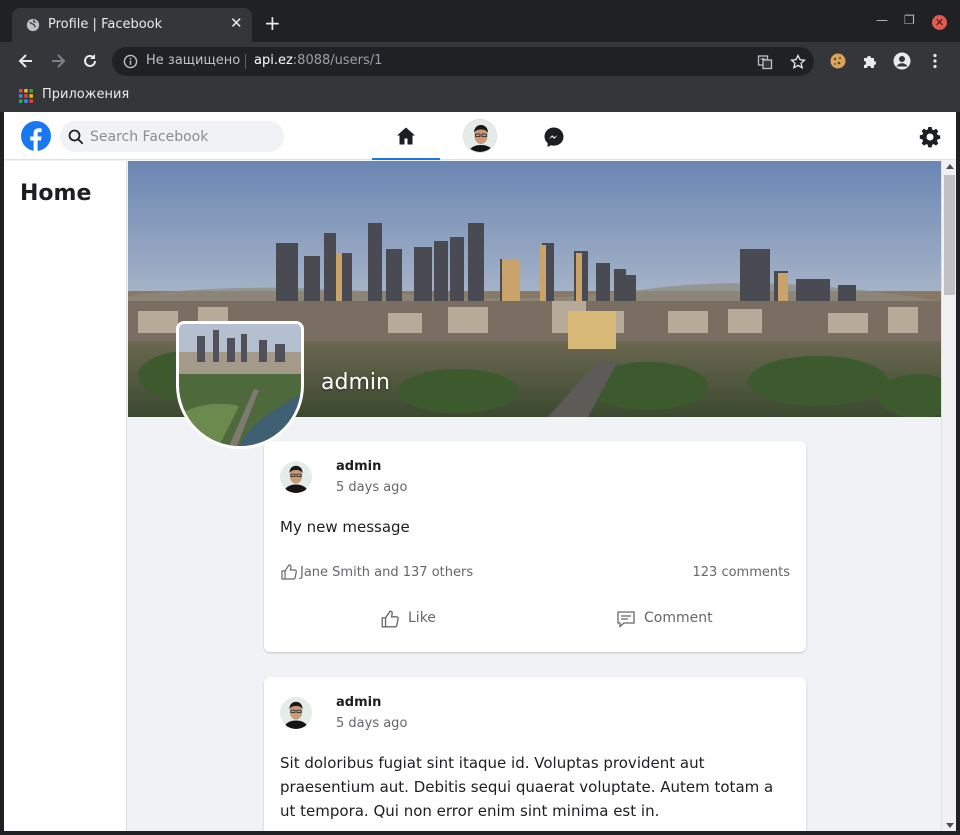 The height and width of the screenshot is (835, 960). What do you see at coordinates (26, 96) in the screenshot?
I see `apps-grid-icon` at bounding box center [26, 96].